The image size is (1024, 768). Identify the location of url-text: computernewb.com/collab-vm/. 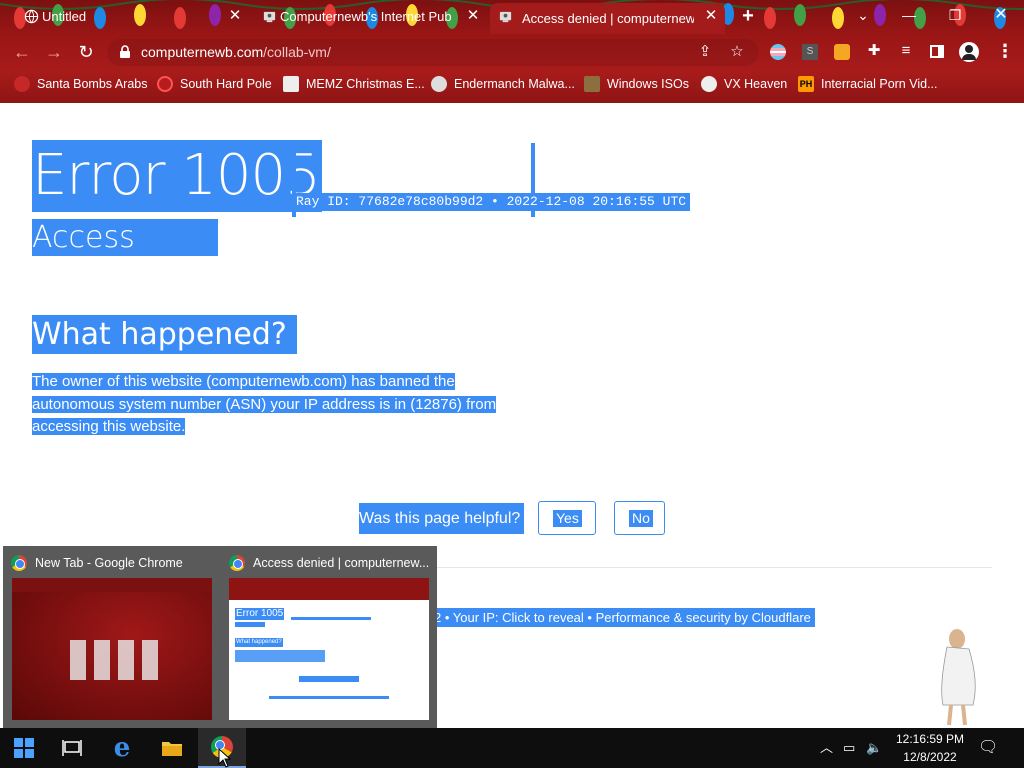
(236, 52).